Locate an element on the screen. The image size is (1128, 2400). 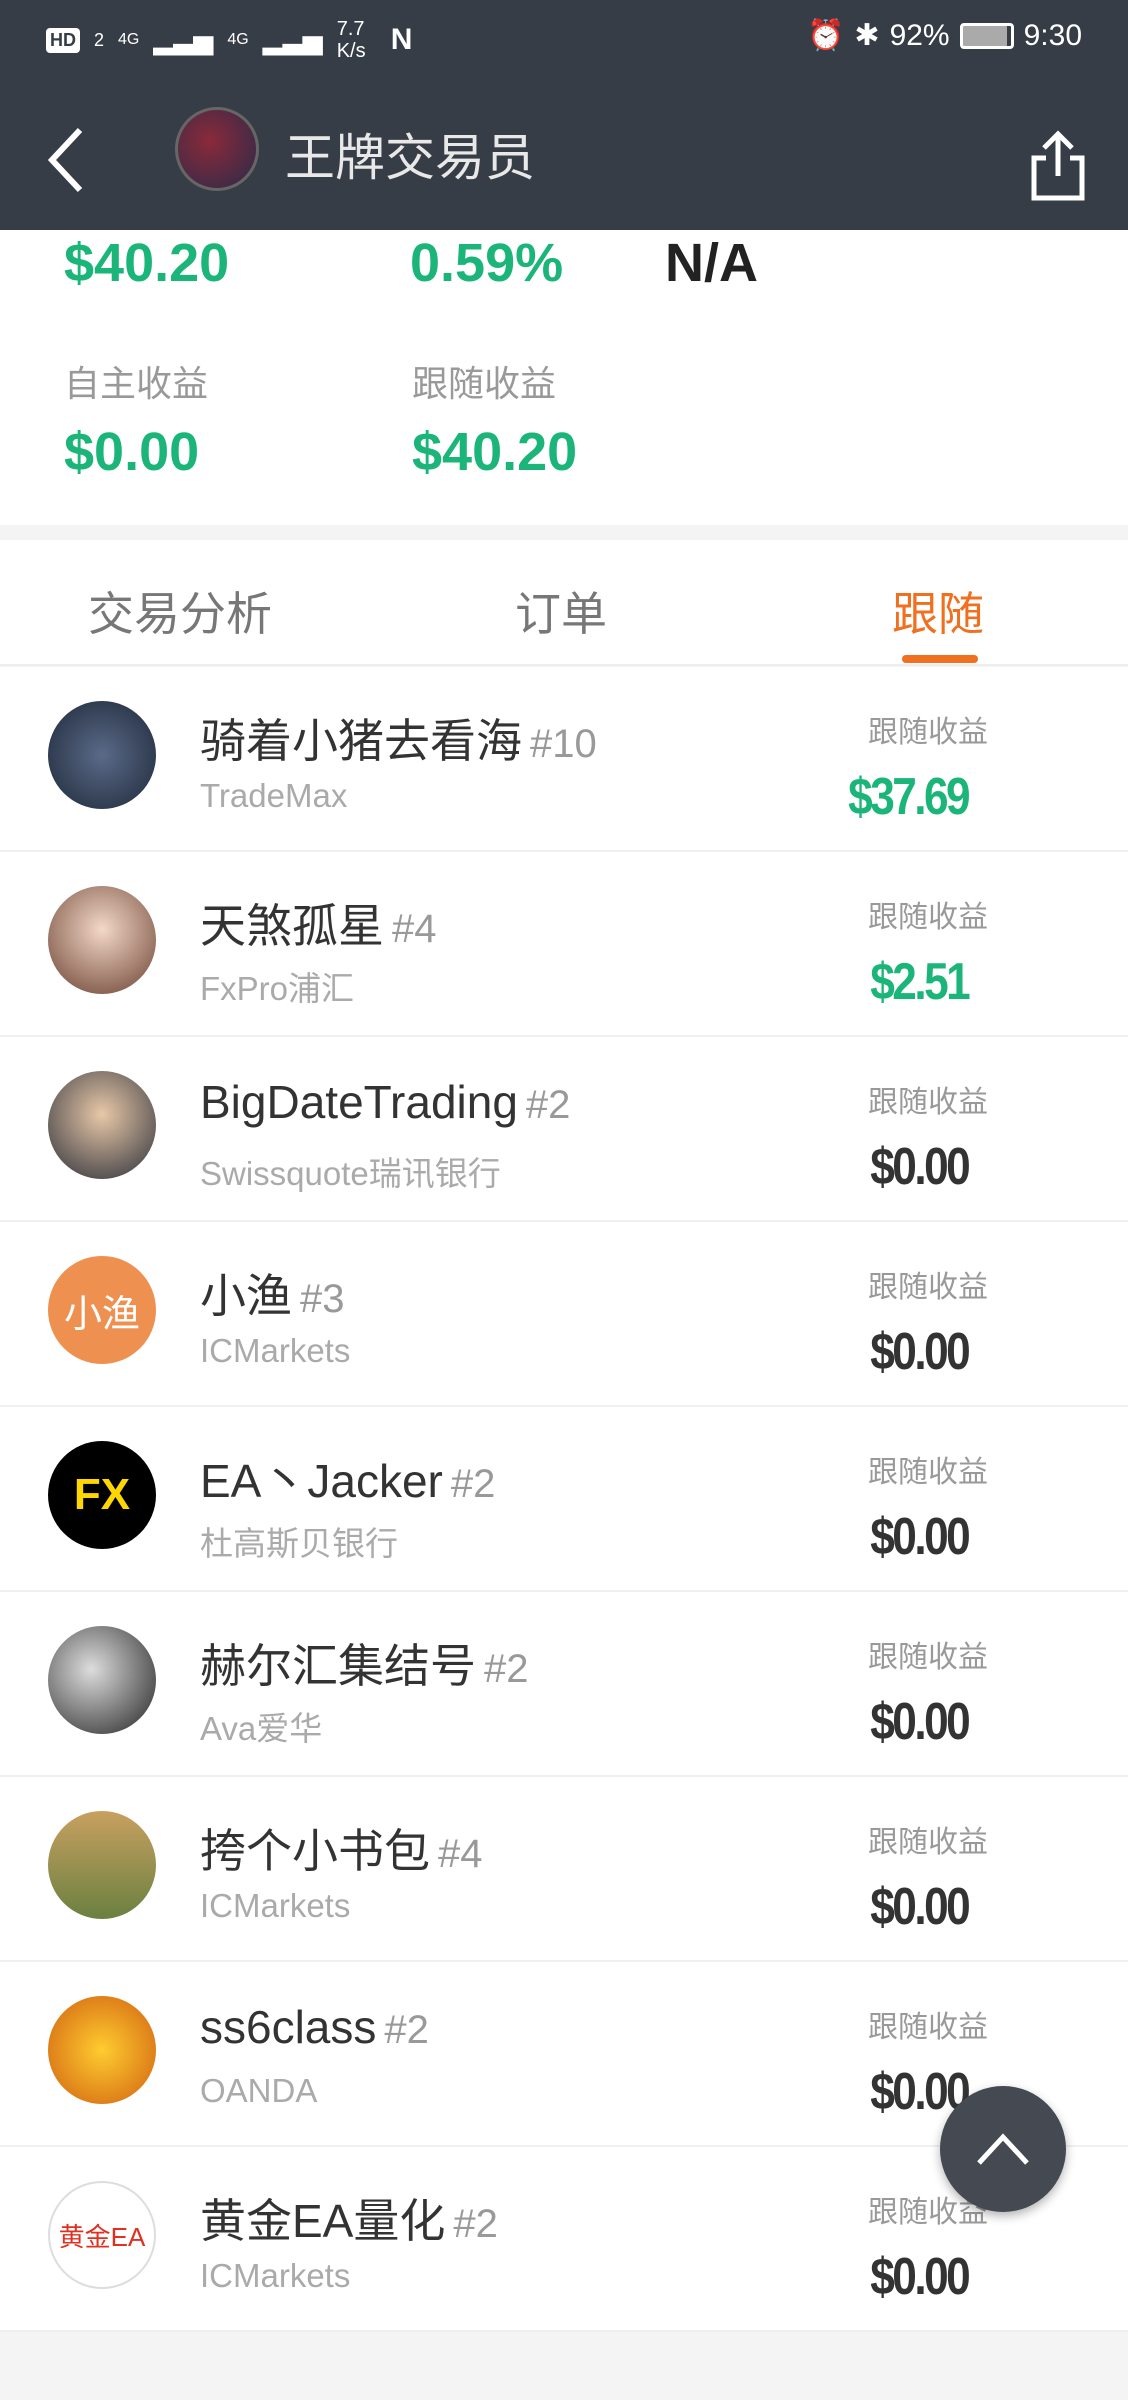
status-bar: HD 2 4G ▂▃▅ 4G ▂▃▅ 7.7 K/s N ⏰ ✱ 92% 9:30 is located at coordinates (564, 45).